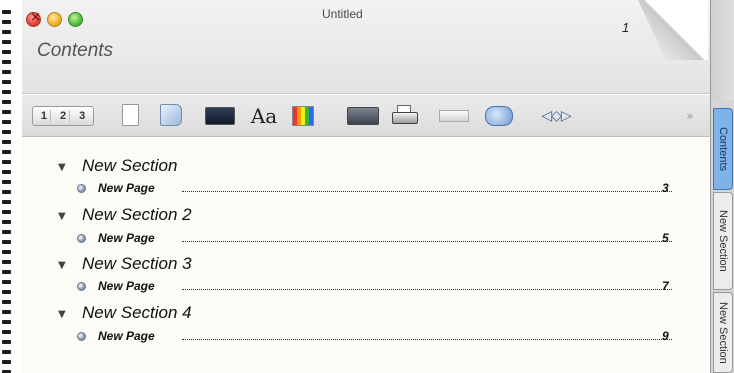 The height and width of the screenshot is (373, 734). What do you see at coordinates (665, 238) in the screenshot?
I see `page-number-ref: 5` at bounding box center [665, 238].